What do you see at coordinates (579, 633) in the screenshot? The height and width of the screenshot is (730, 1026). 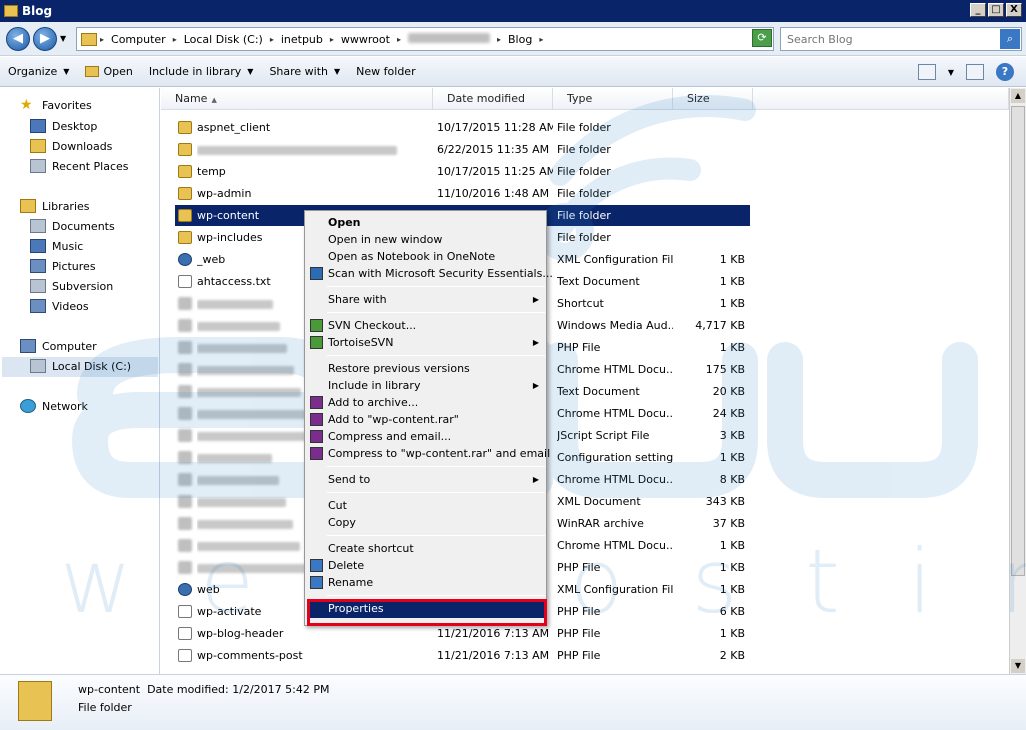 I see `file-type: PHP File` at bounding box center [579, 633].